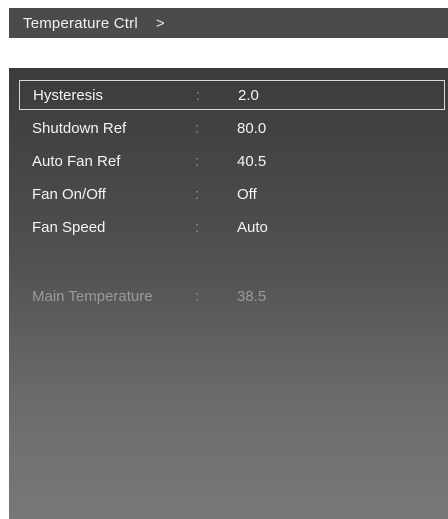 The height and width of the screenshot is (519, 448). Describe the element at coordinates (68, 95) in the screenshot. I see `setting-label: Hysteresis` at that location.